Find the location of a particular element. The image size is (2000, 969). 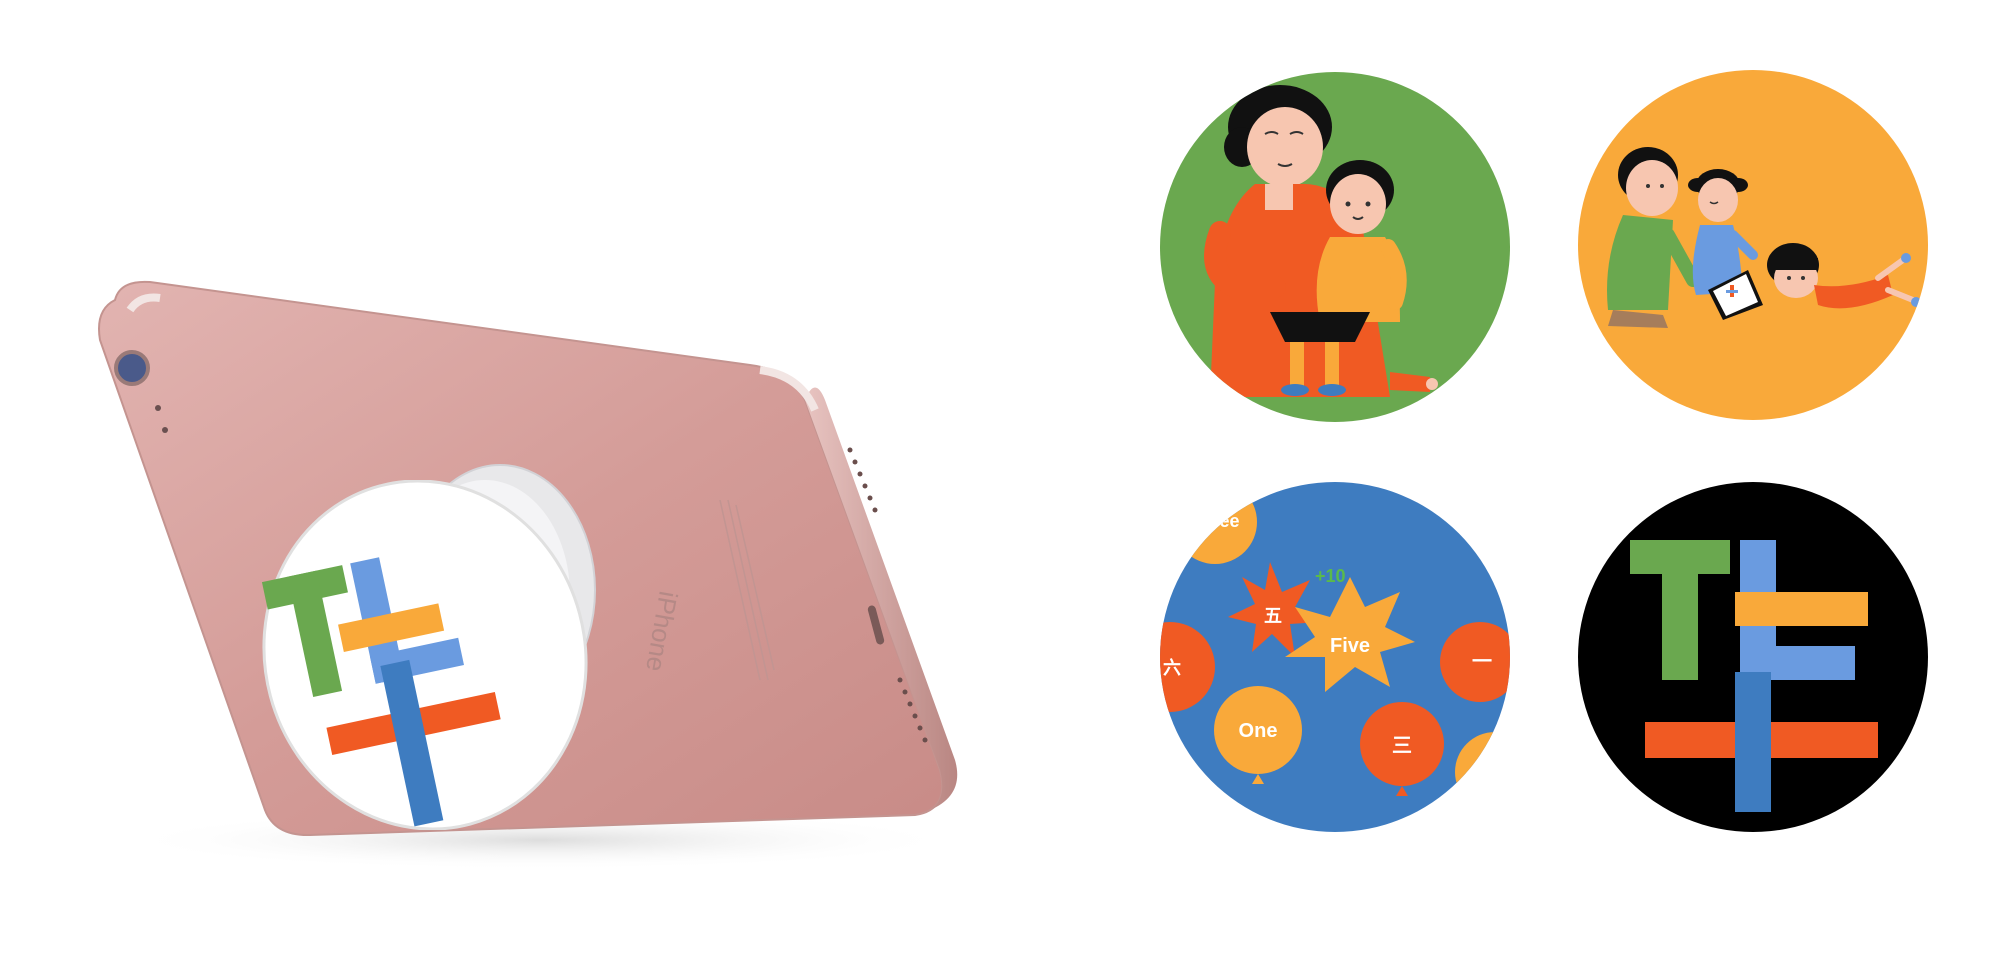

tlt-logo-illustration is located at coordinates (1753, 657).